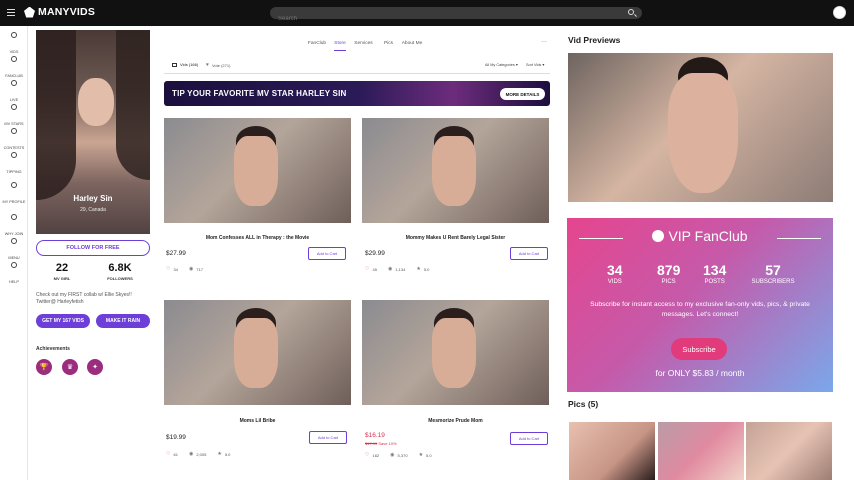  What do you see at coordinates (412, 46) in the screenshot?
I see `tab-about-me: About Me` at bounding box center [412, 46].